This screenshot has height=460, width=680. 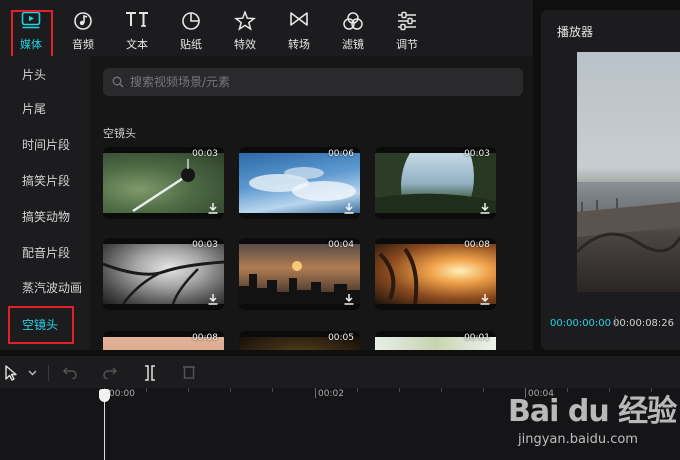 I want to click on tab-adjust-label: 调节, so click(x=407, y=44).